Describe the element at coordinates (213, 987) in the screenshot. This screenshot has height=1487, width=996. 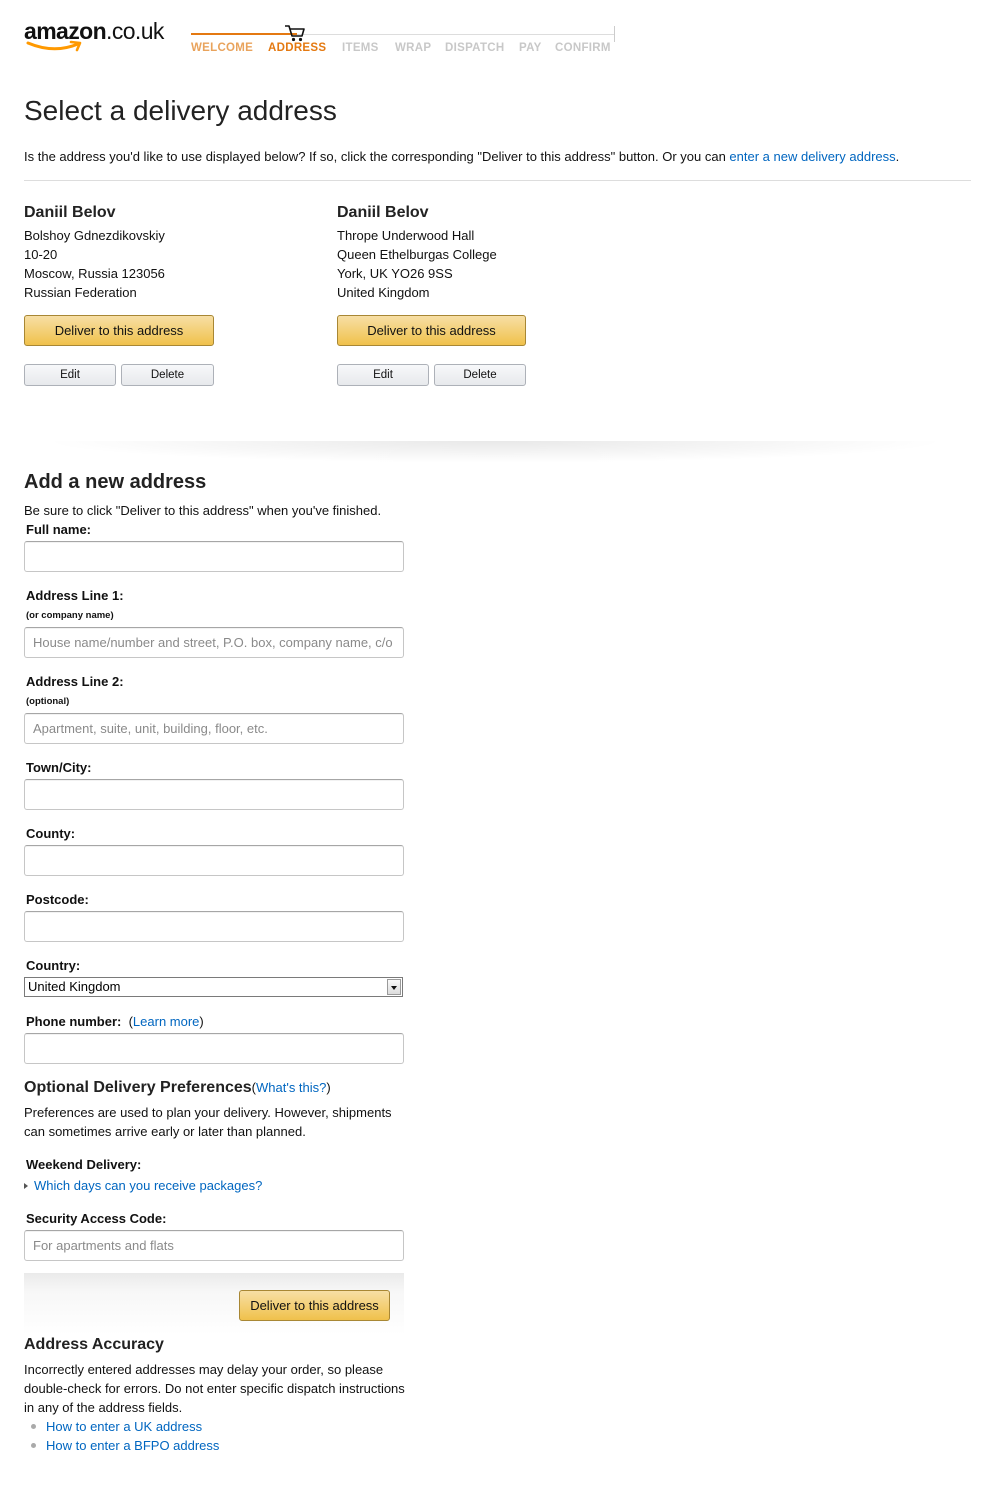
I see `country-select: United Kingdom` at that location.